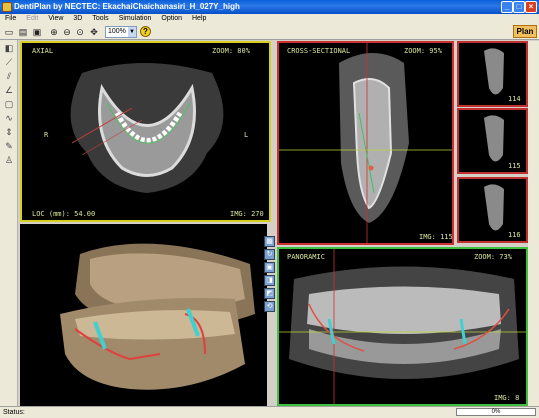  Describe the element at coordinates (423, 51) in the screenshot. I see `cross-zoom: ZOOM: 95%` at that location.